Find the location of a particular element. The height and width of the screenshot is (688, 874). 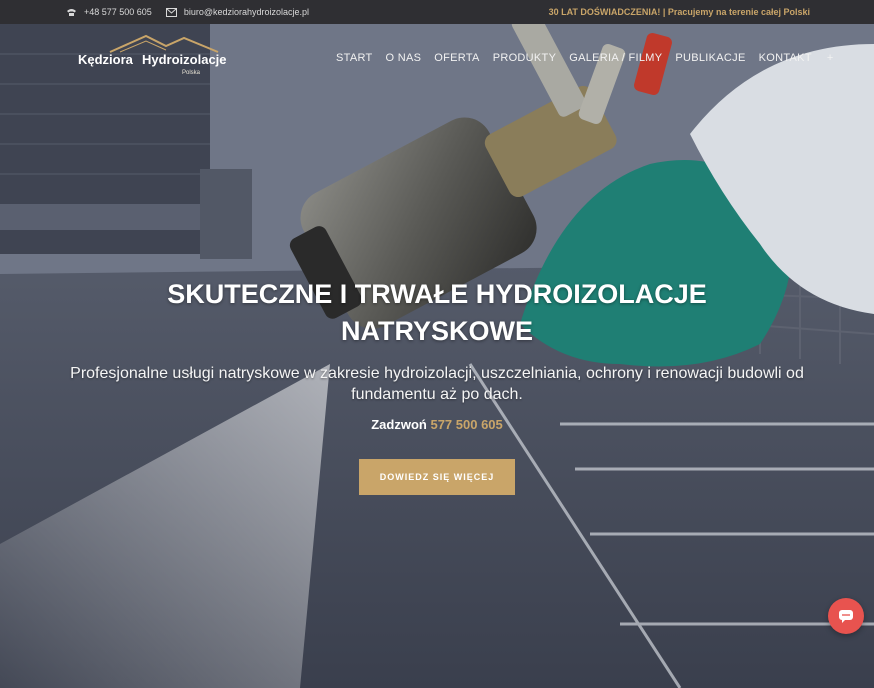

email-address: biuro@kedziorahydroizolacje.pl is located at coordinates (246, 12).